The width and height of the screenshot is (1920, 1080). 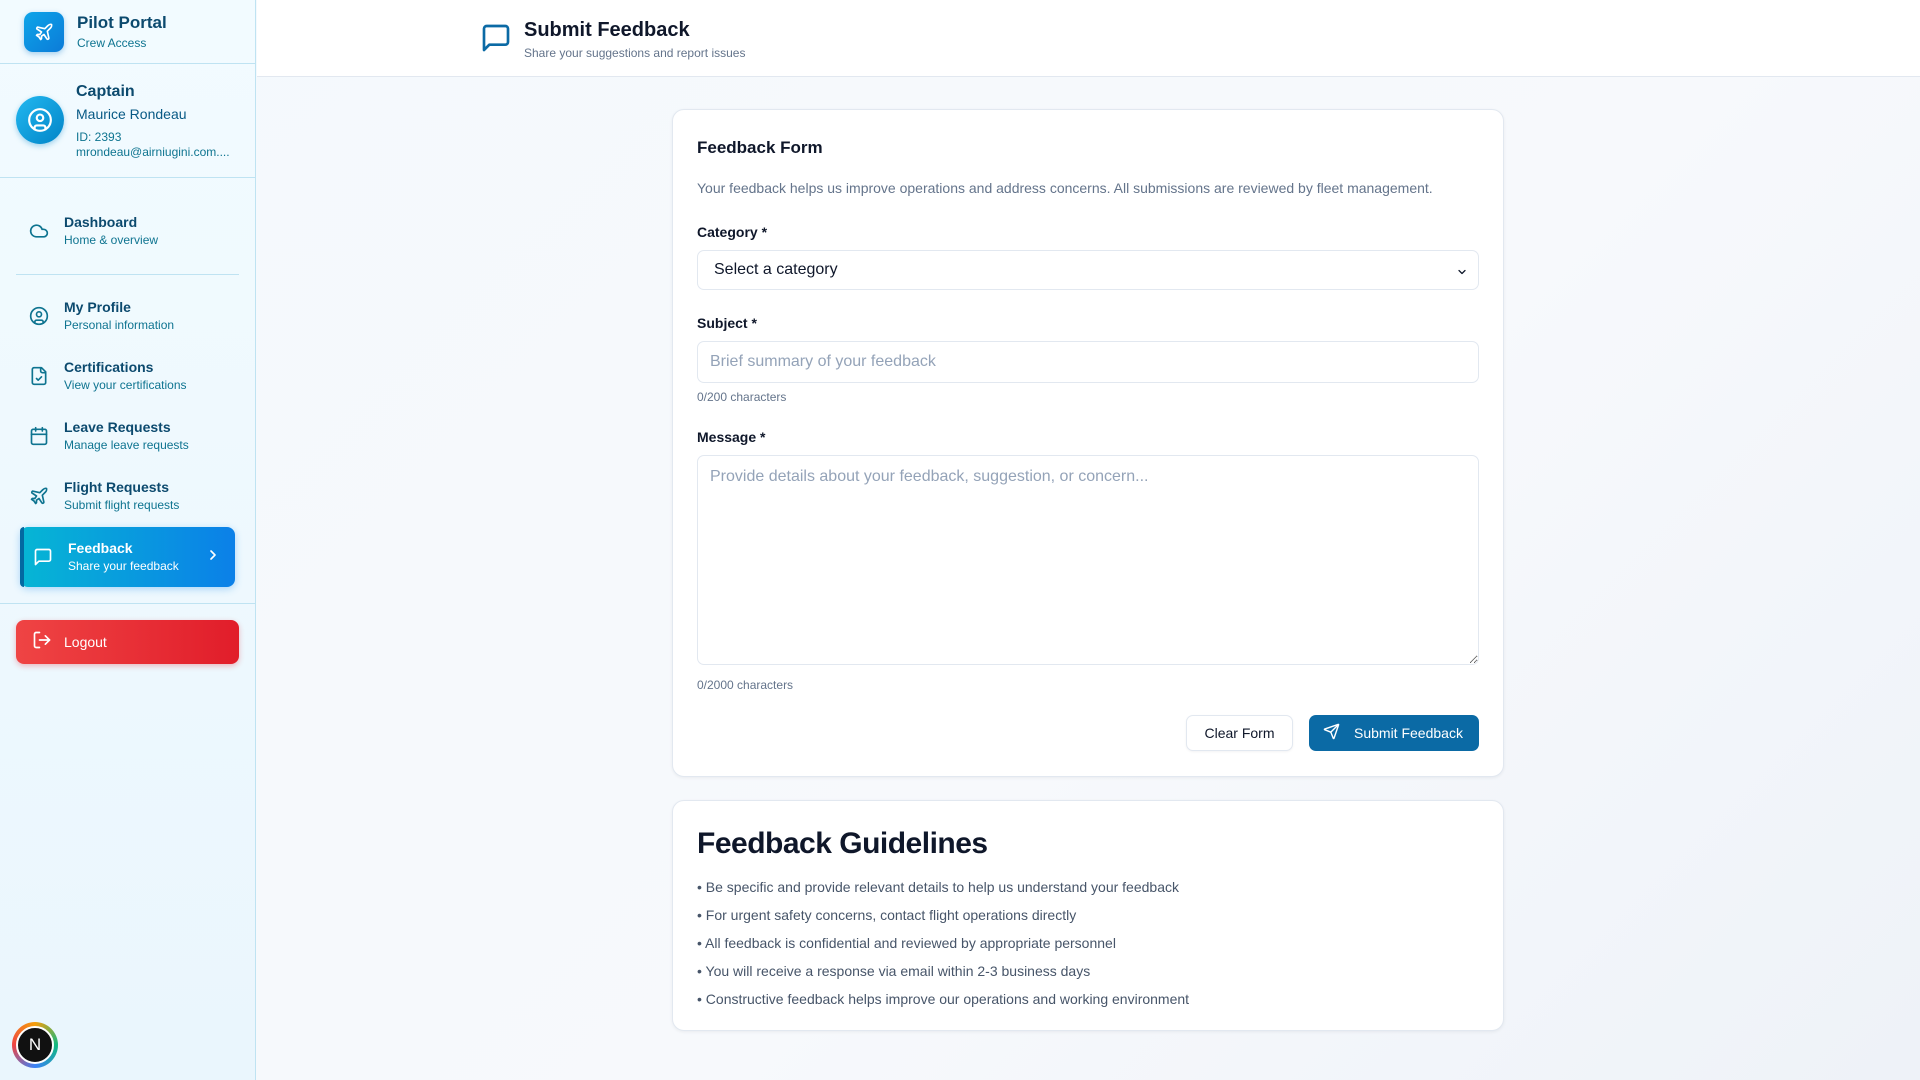 I want to click on guidelines-title: Feedback Guidelines, so click(x=842, y=843).